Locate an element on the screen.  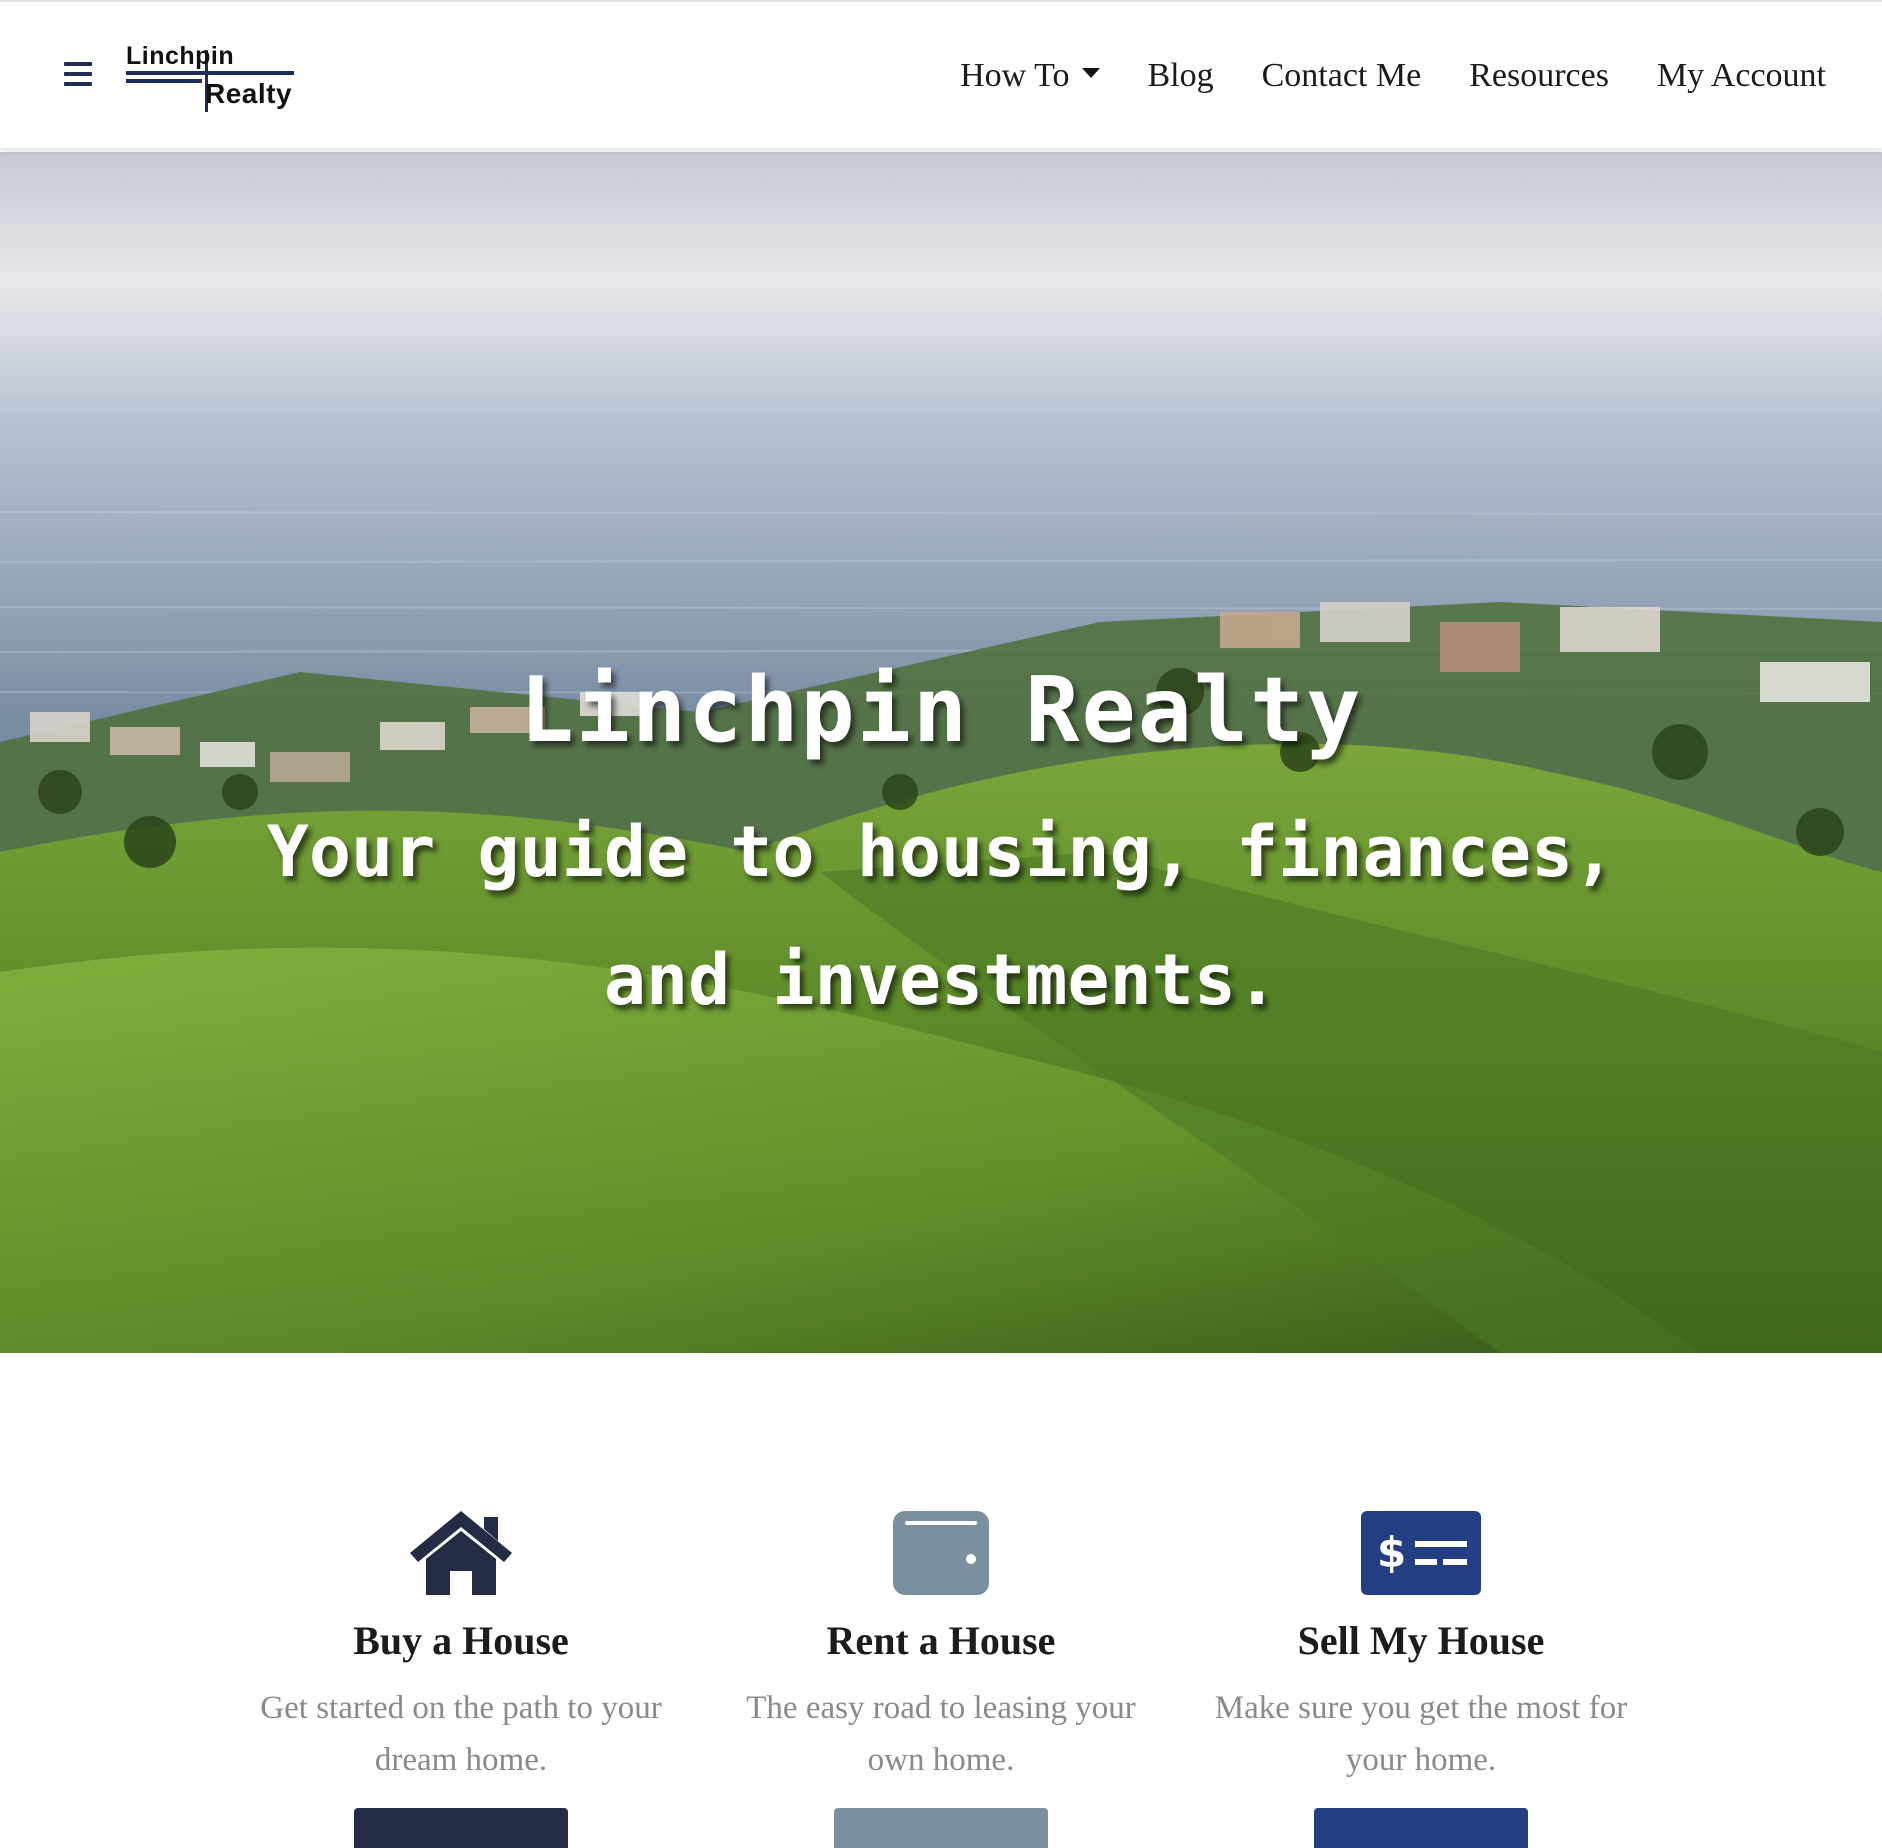
nav-resources: Resources is located at coordinates (1539, 76).